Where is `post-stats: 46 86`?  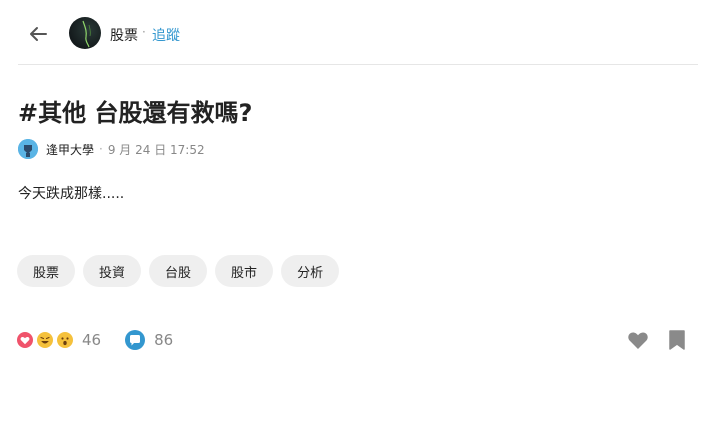
post-stats: 46 86 is located at coordinates (94, 340).